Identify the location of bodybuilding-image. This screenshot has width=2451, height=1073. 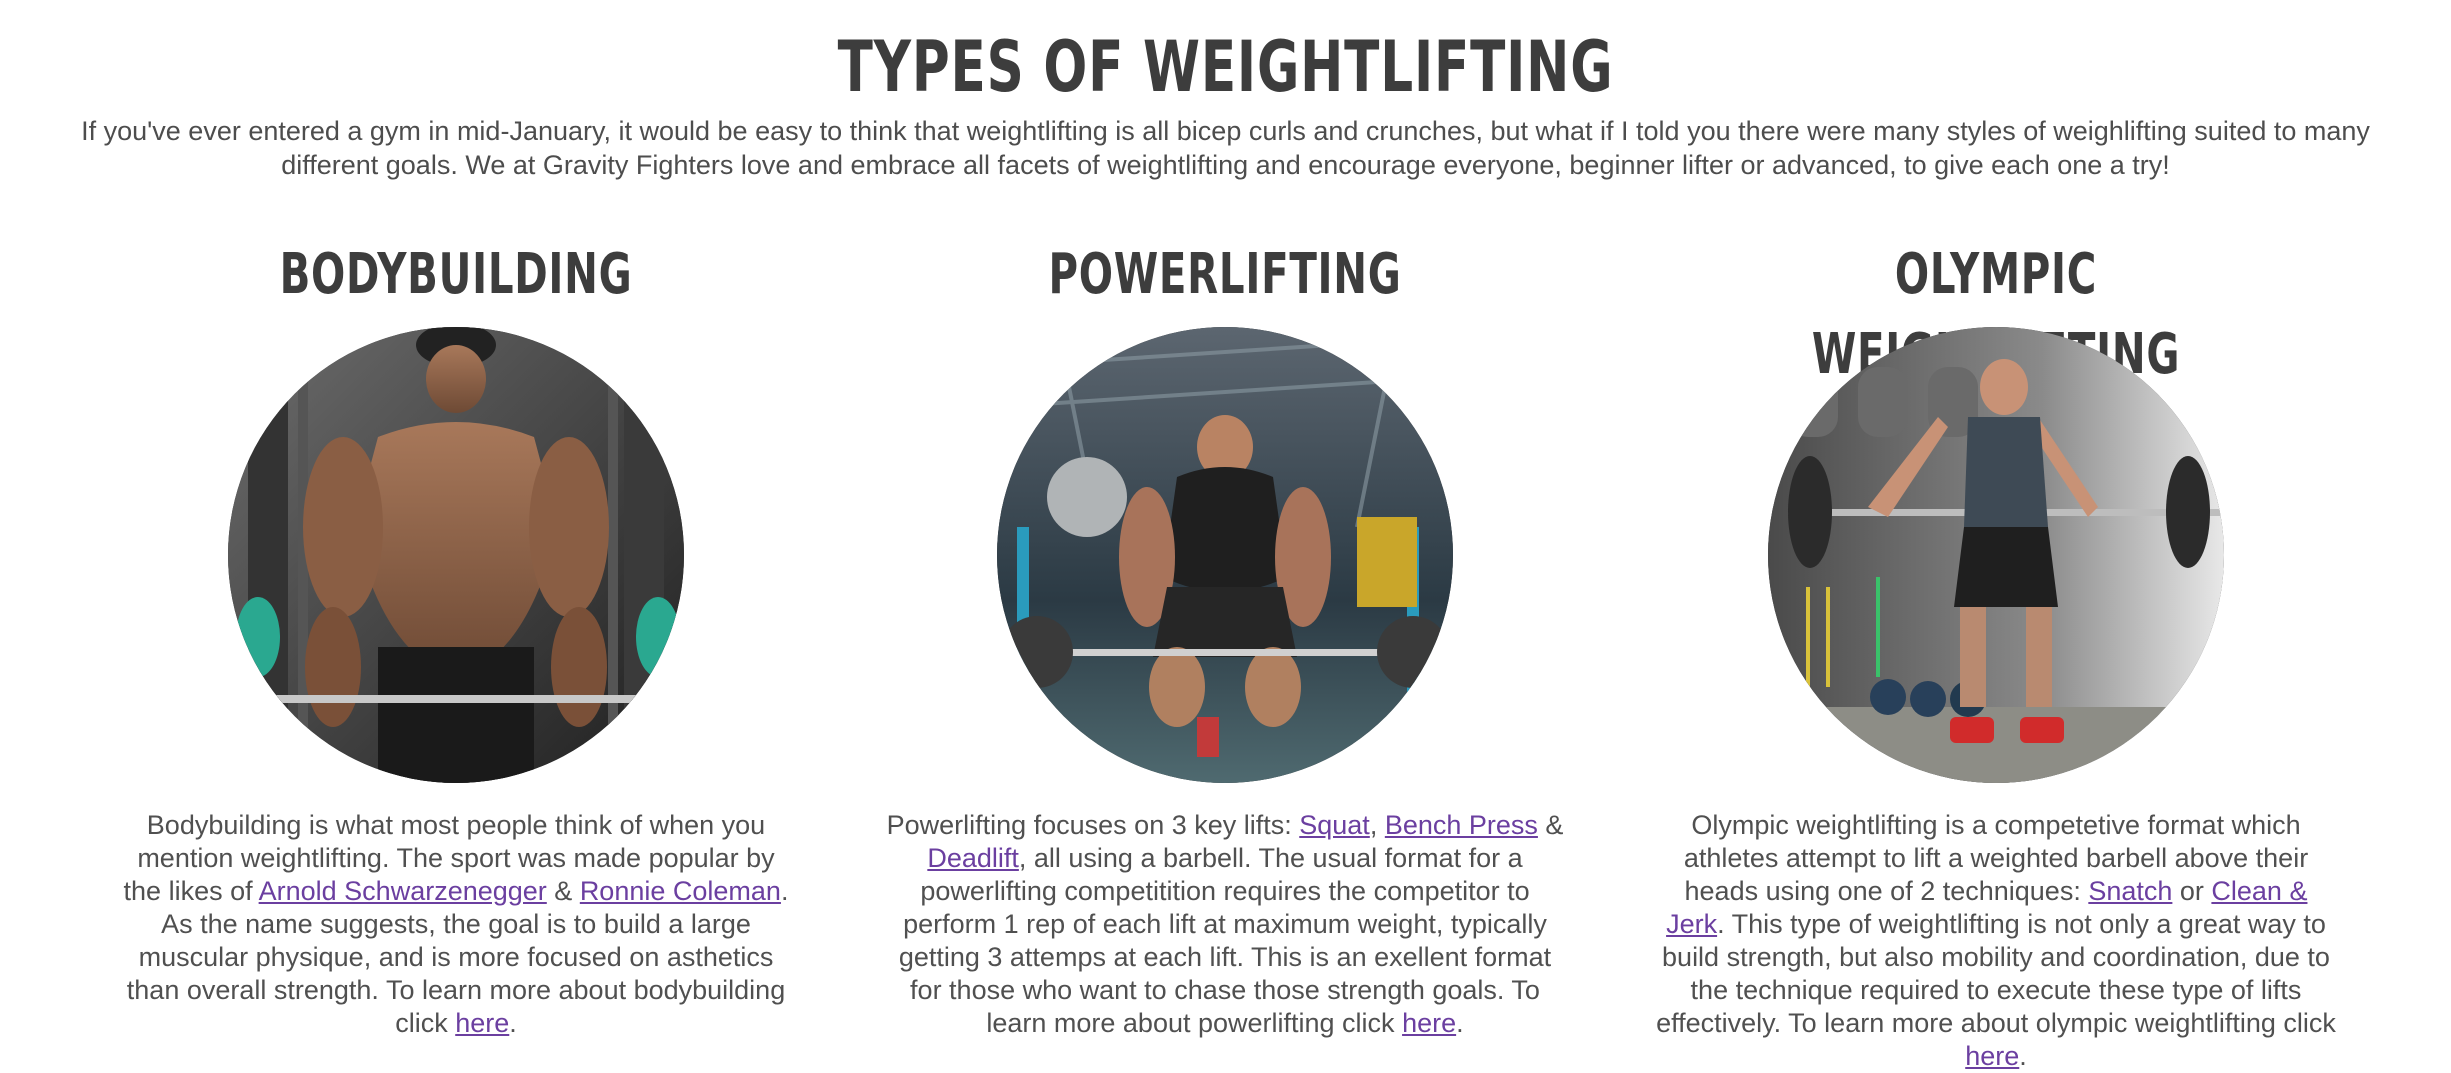
(456, 555).